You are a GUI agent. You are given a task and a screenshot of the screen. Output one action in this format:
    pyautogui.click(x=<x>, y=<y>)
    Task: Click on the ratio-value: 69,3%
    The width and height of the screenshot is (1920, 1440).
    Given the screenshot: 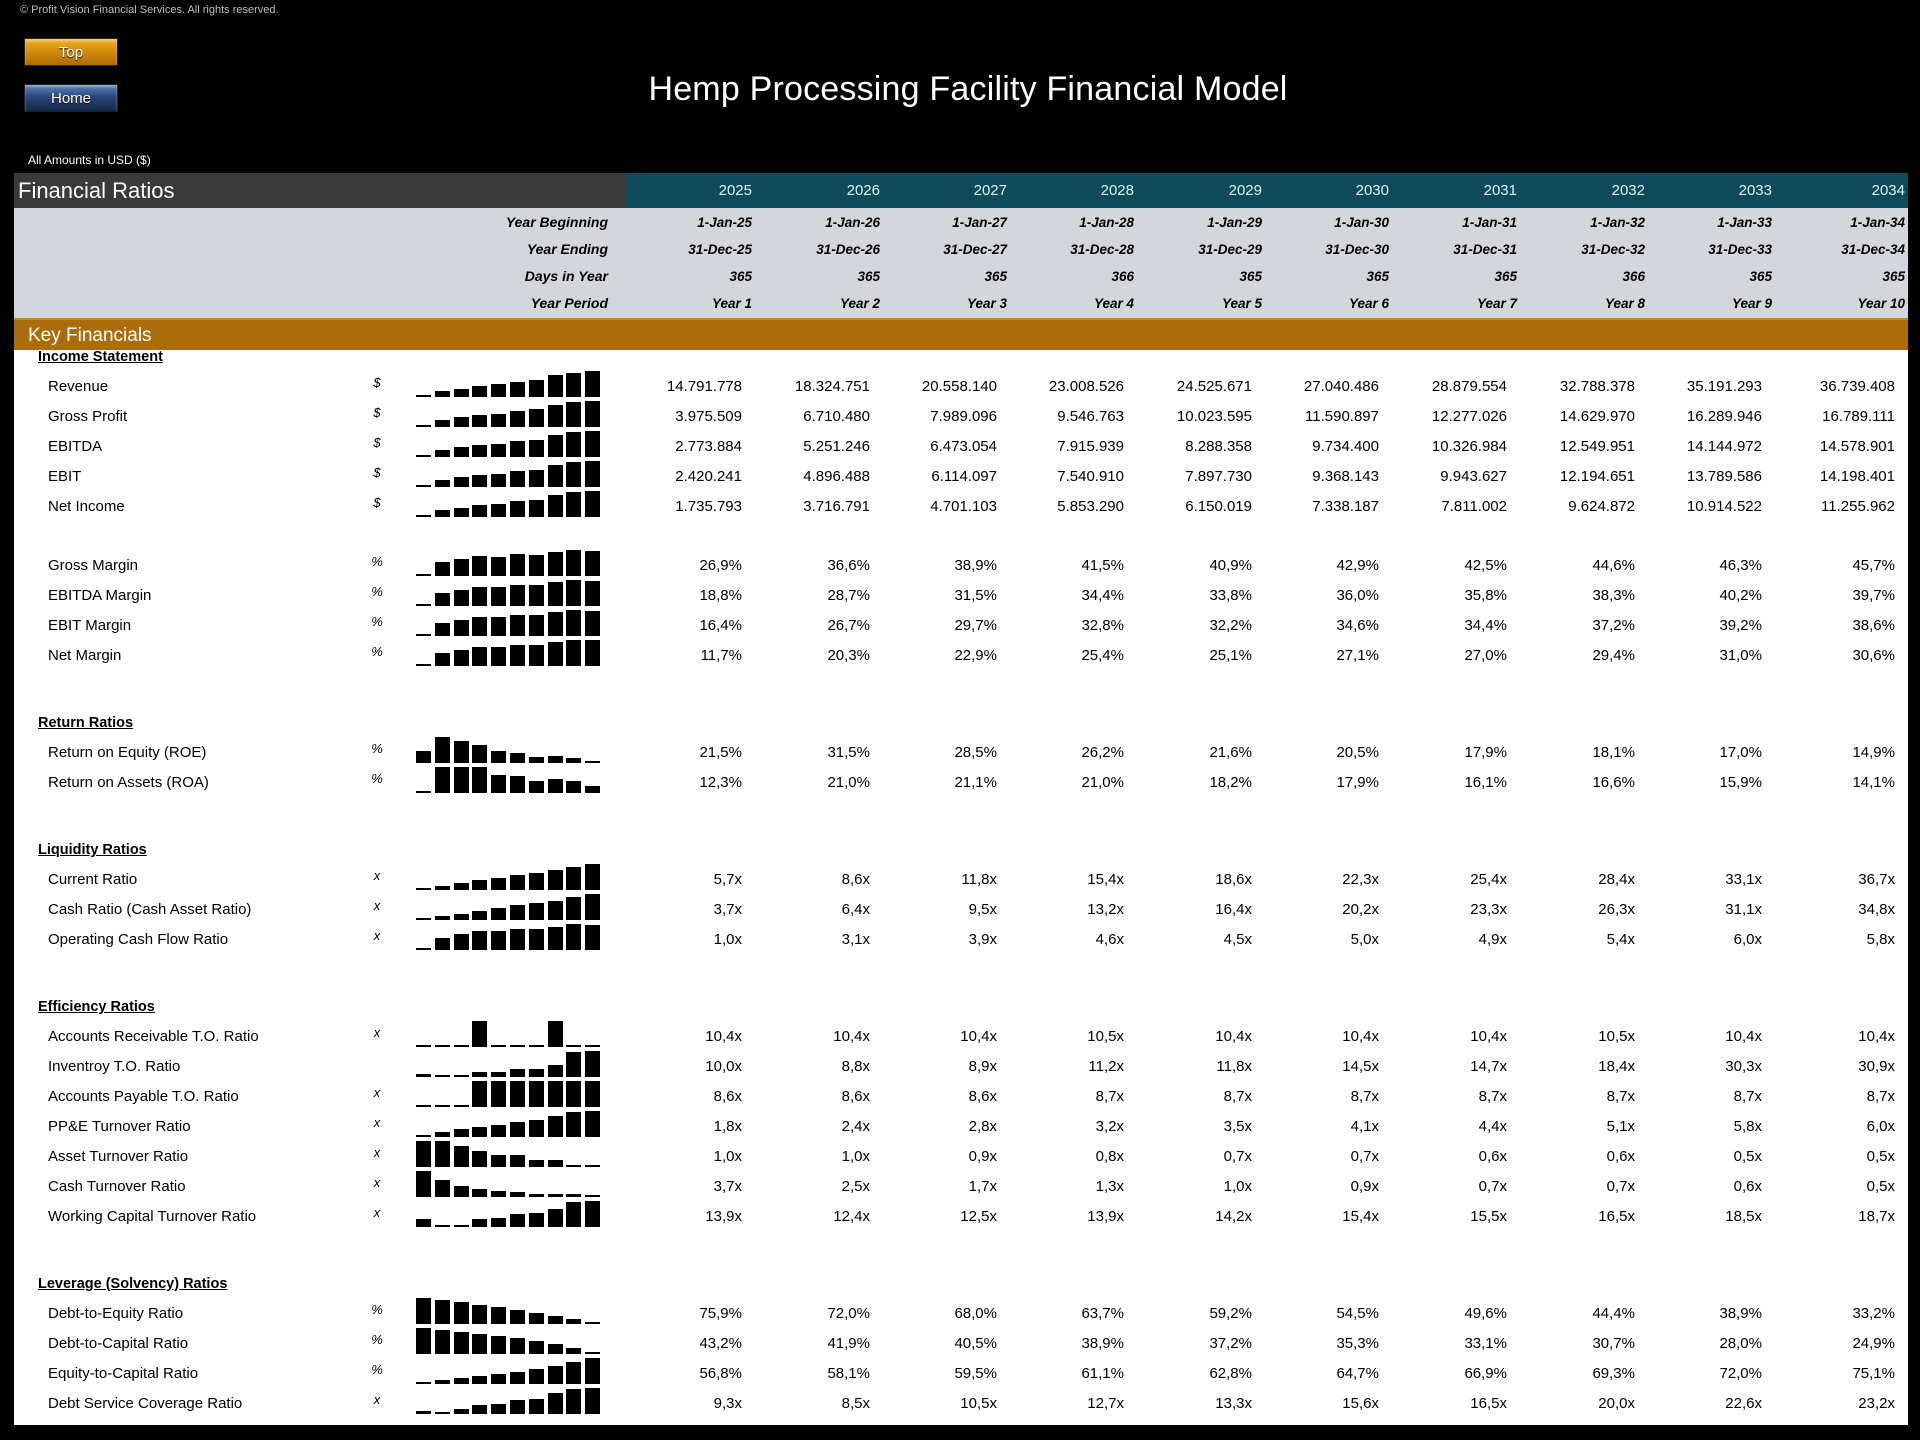 What is the action you would take?
    pyautogui.click(x=1613, y=1373)
    